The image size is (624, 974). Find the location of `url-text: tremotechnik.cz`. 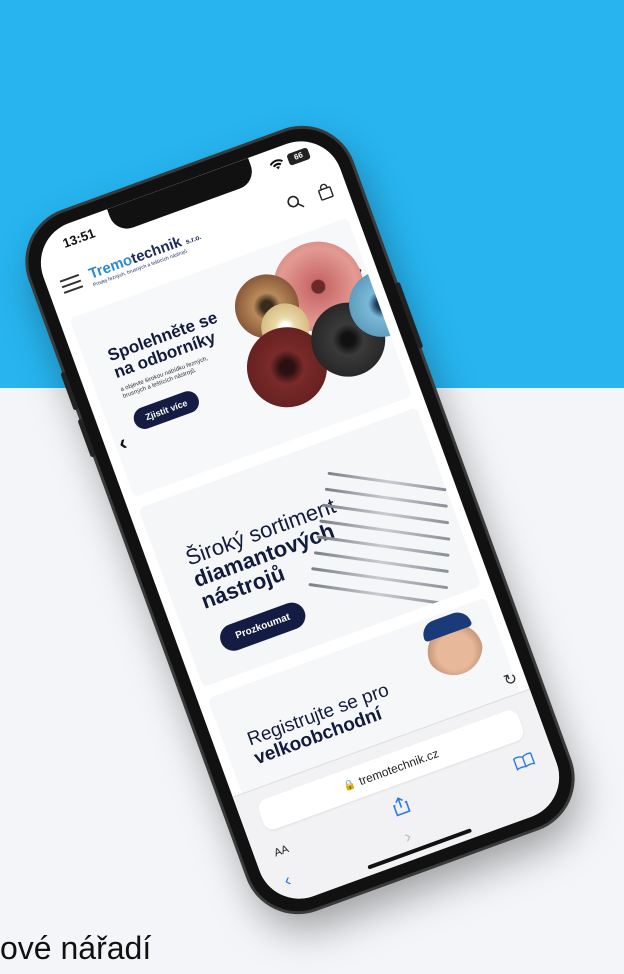

url-text: tremotechnik.cz is located at coordinates (398, 767).